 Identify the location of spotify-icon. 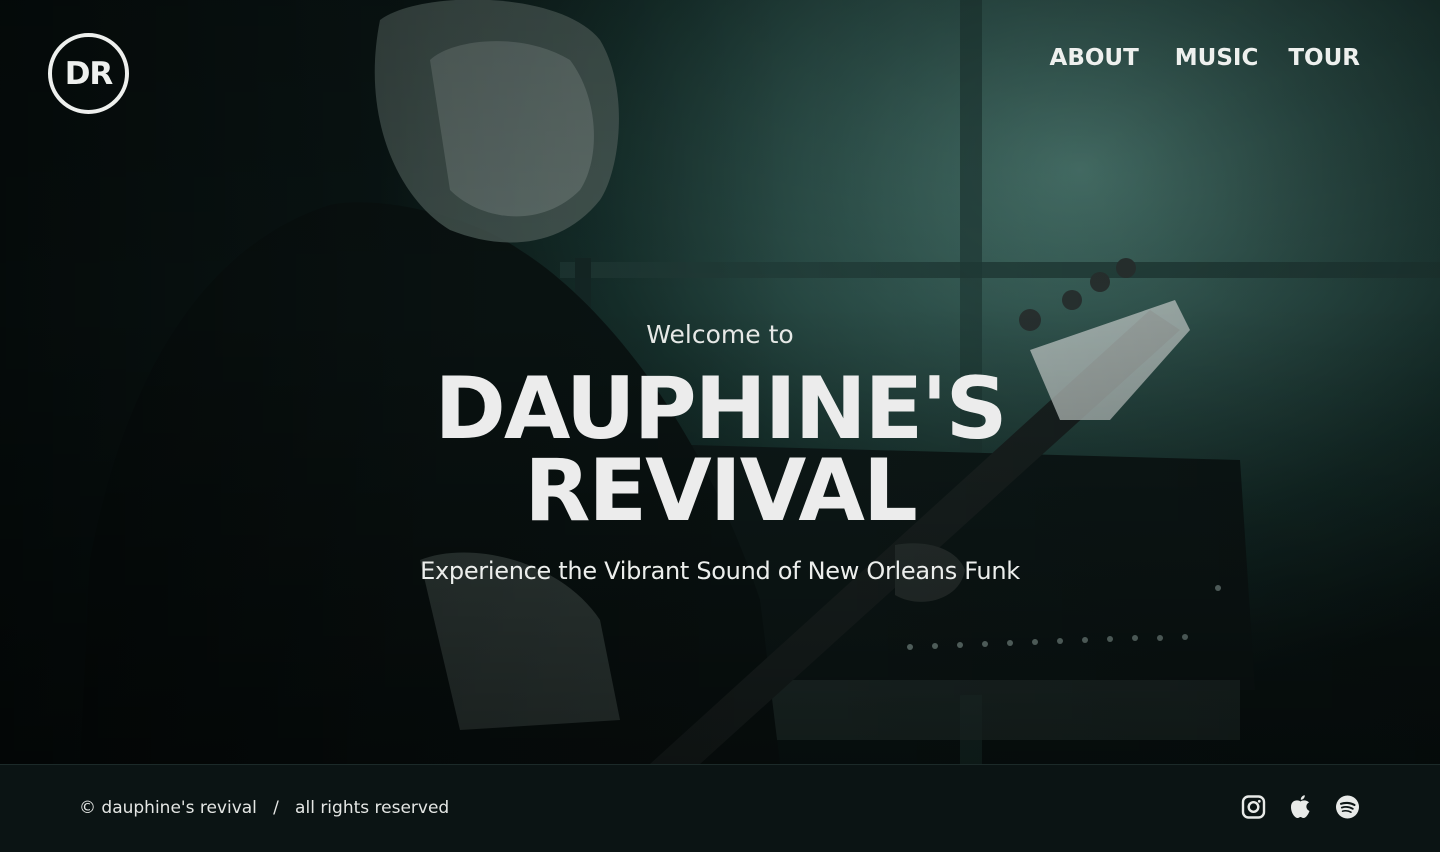
(1347, 807).